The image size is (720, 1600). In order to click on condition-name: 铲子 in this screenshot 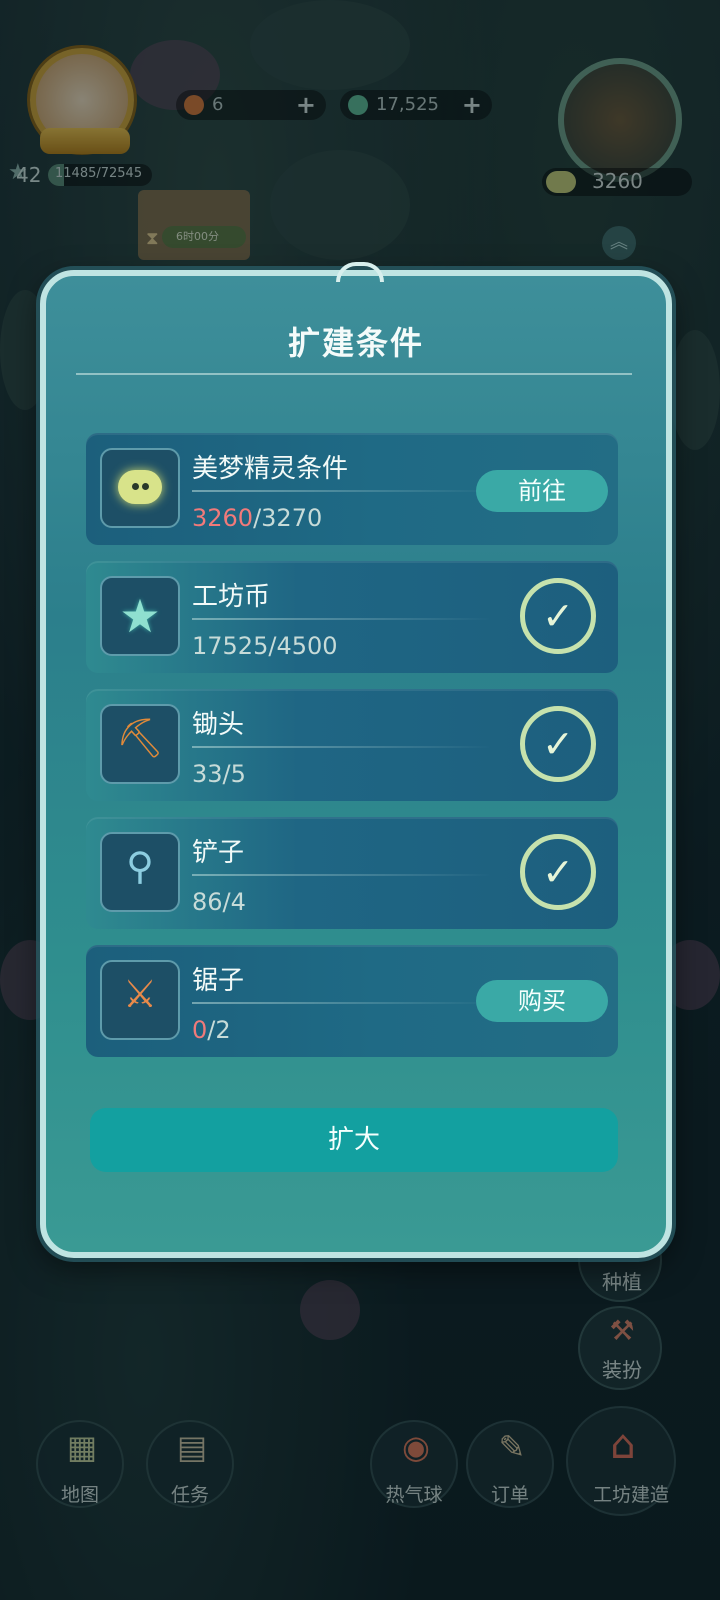, I will do `click(218, 853)`.